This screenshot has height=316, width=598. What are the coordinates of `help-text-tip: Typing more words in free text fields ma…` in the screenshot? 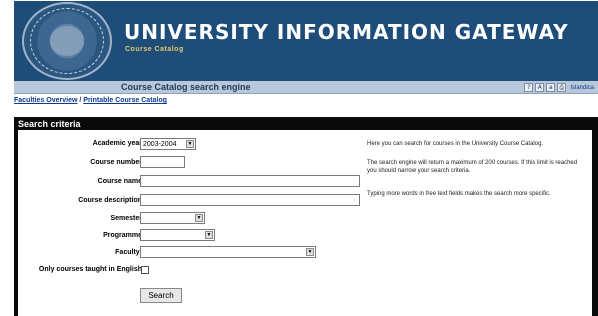 It's located at (459, 194).